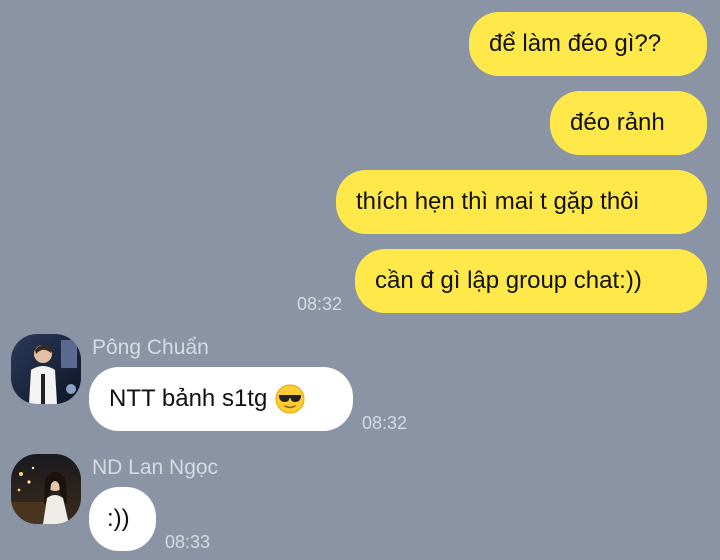  I want to click on sender-name: ND Lan Ngọc, so click(155, 467).